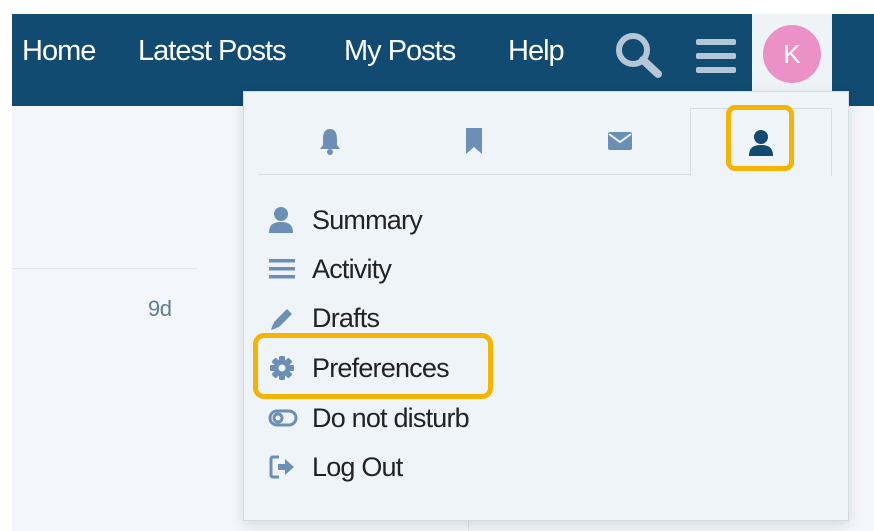 The width and height of the screenshot is (874, 531). What do you see at coordinates (285, 418) in the screenshot?
I see `toggle-icon` at bounding box center [285, 418].